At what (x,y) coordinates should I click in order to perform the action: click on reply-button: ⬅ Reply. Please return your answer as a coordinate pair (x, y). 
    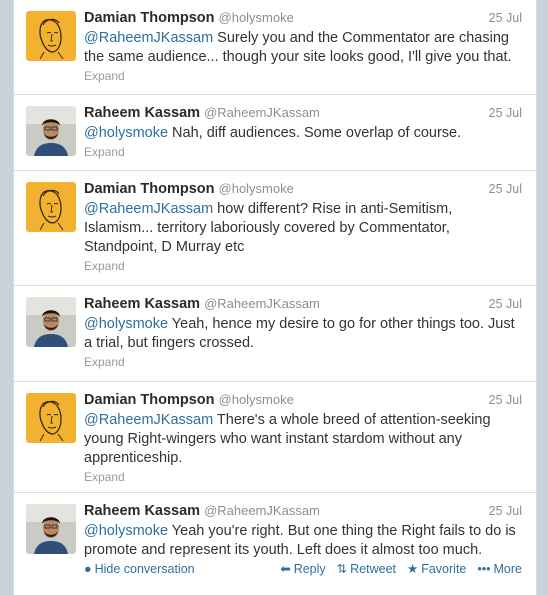
    Looking at the image, I should click on (302, 569).